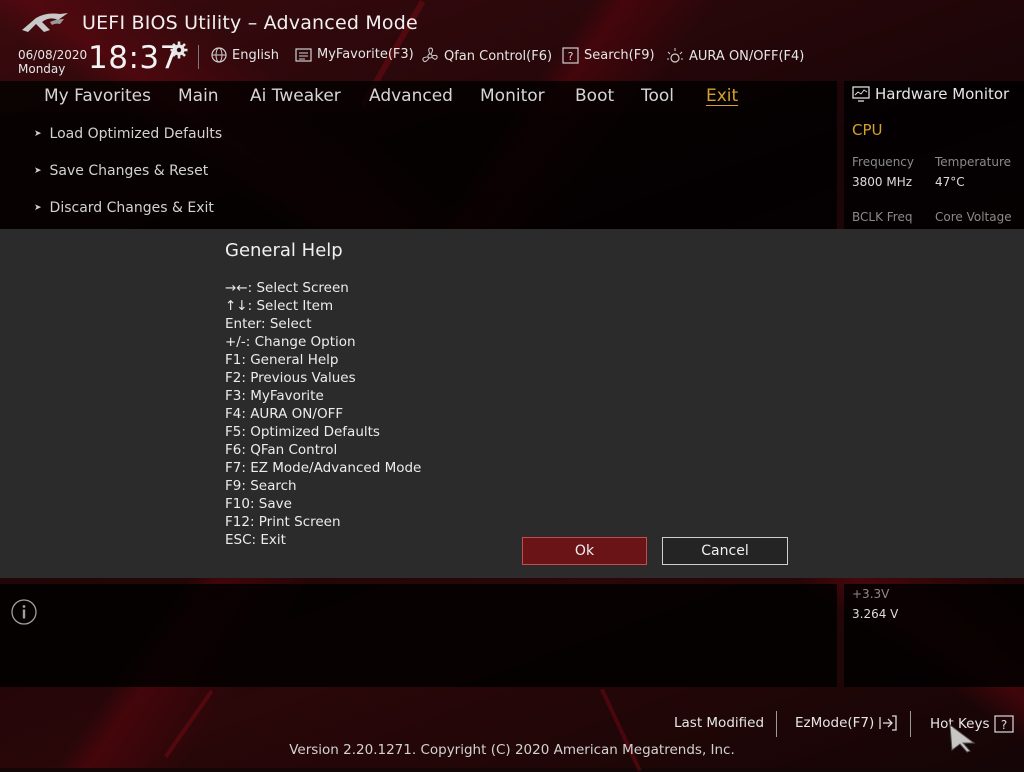 The width and height of the screenshot is (1024, 772). Describe the element at coordinates (284, 250) in the screenshot. I see `dialog-title: General Help` at that location.